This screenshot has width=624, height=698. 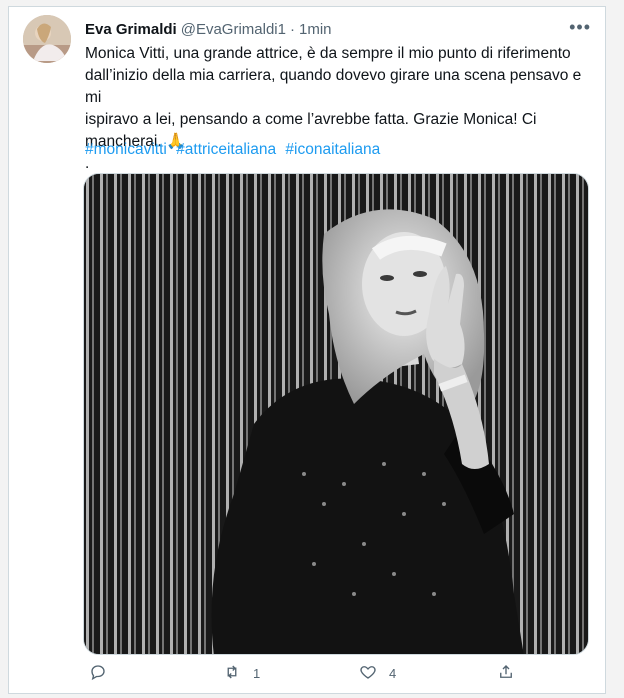 What do you see at coordinates (332, 149) in the screenshot?
I see `hashtag-link: #iconaitaliana` at bounding box center [332, 149].